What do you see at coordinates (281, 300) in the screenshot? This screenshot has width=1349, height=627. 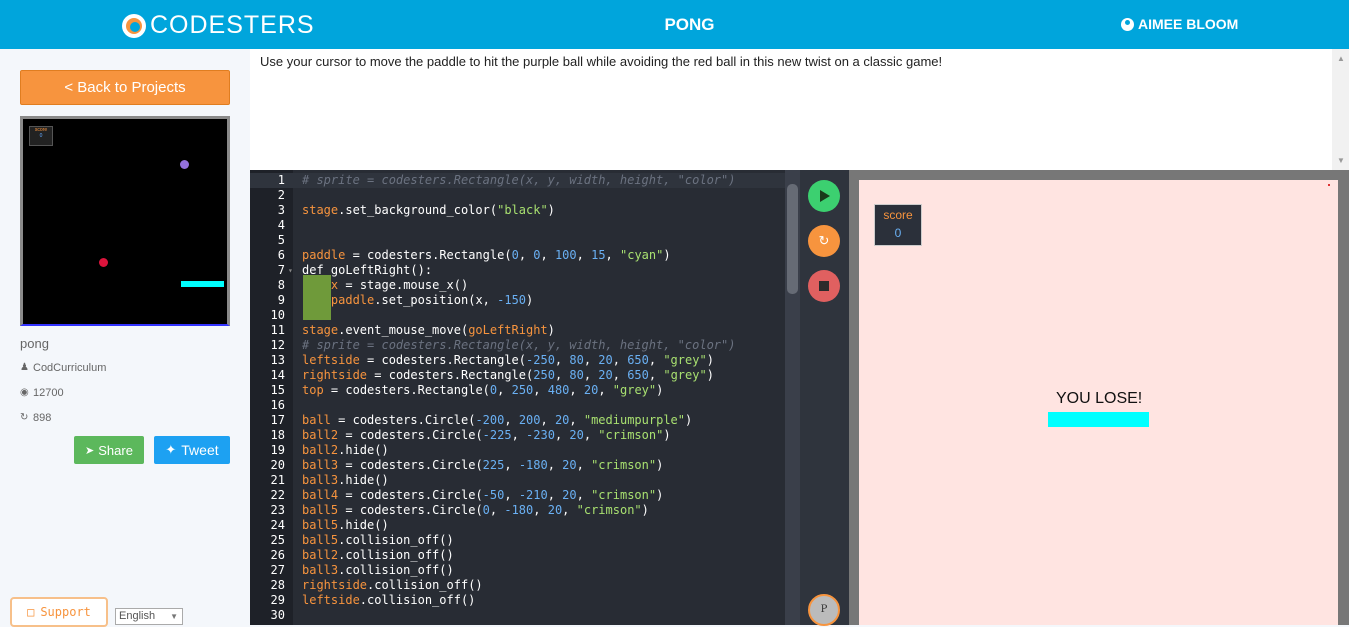 I see `line-number: 9` at bounding box center [281, 300].